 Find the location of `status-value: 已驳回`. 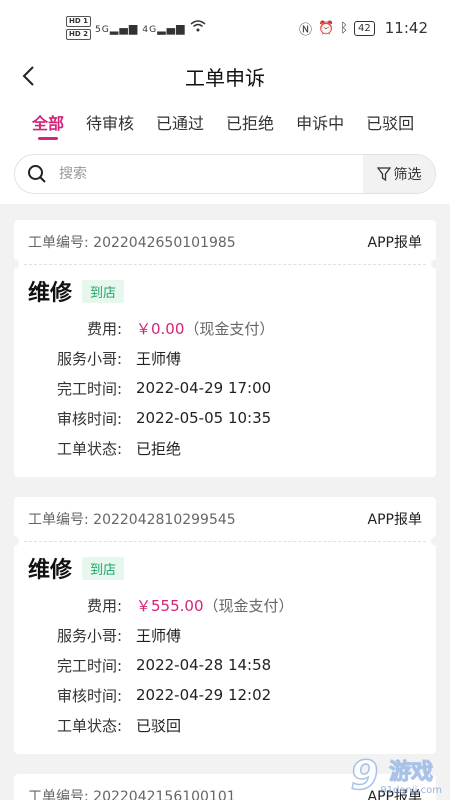

status-value: 已驳回 is located at coordinates (159, 725).